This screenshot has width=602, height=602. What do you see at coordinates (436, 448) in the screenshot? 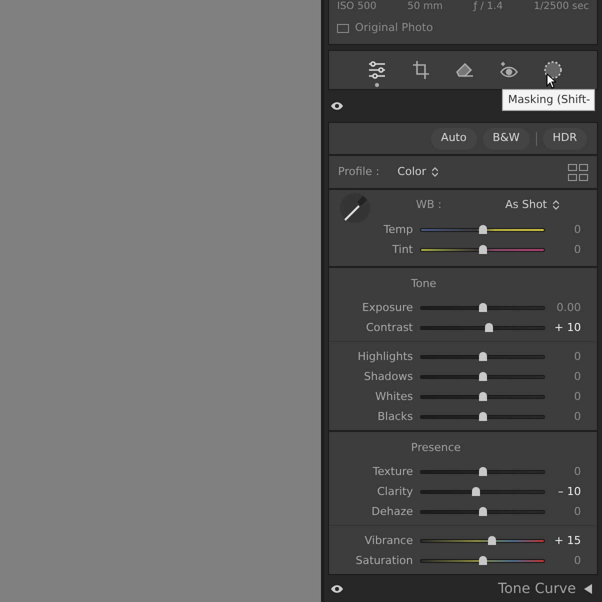
I see `section-title: Presence` at bounding box center [436, 448].